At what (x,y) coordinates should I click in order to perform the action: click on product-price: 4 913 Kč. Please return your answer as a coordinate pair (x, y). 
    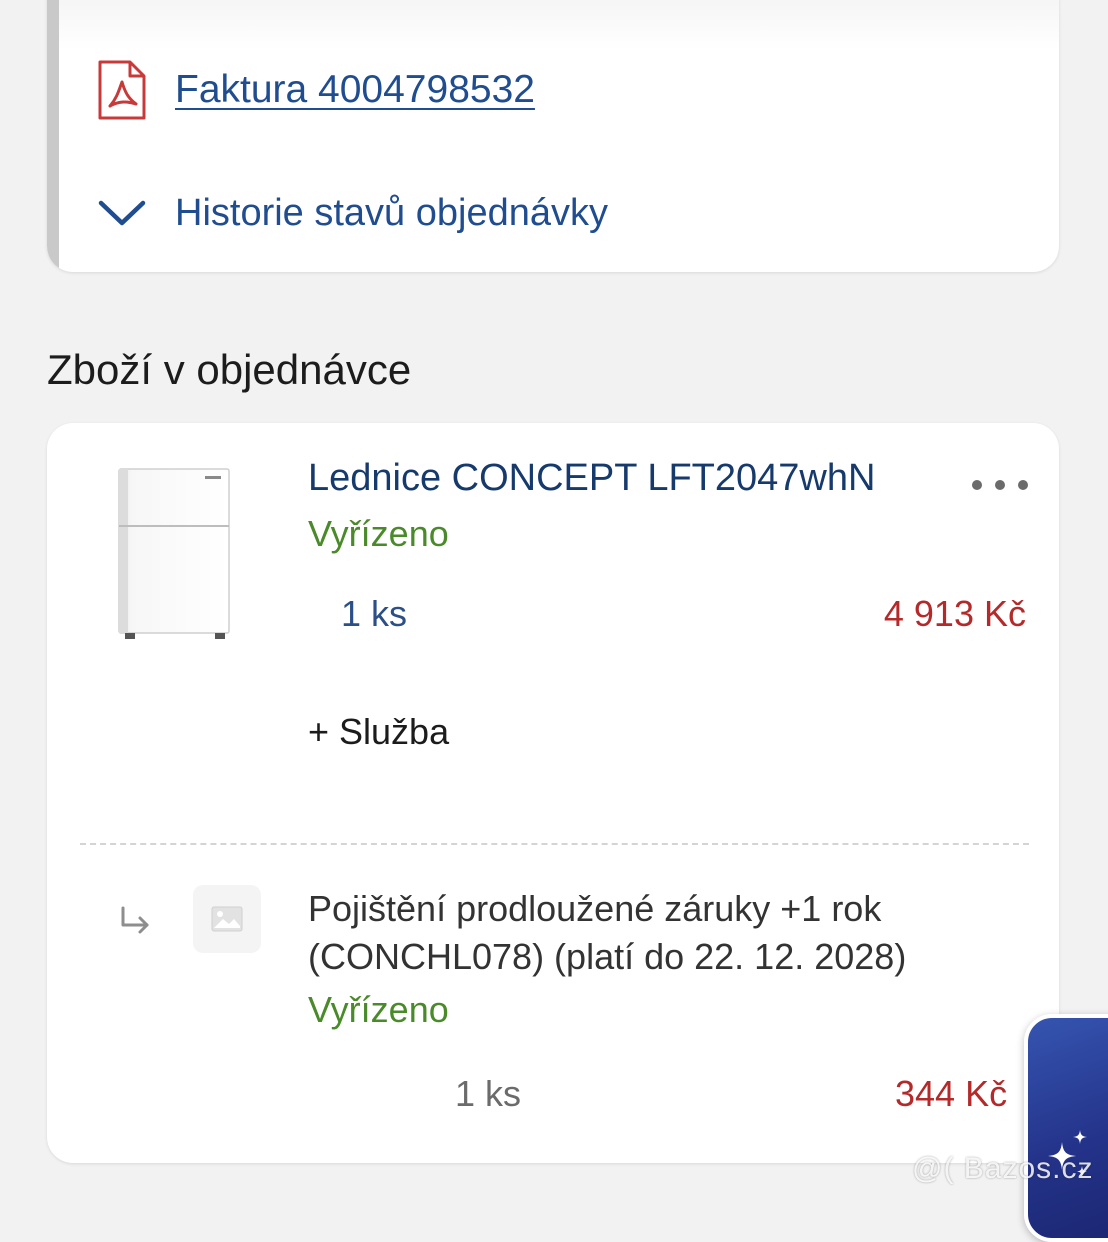
    Looking at the image, I should click on (954, 613).